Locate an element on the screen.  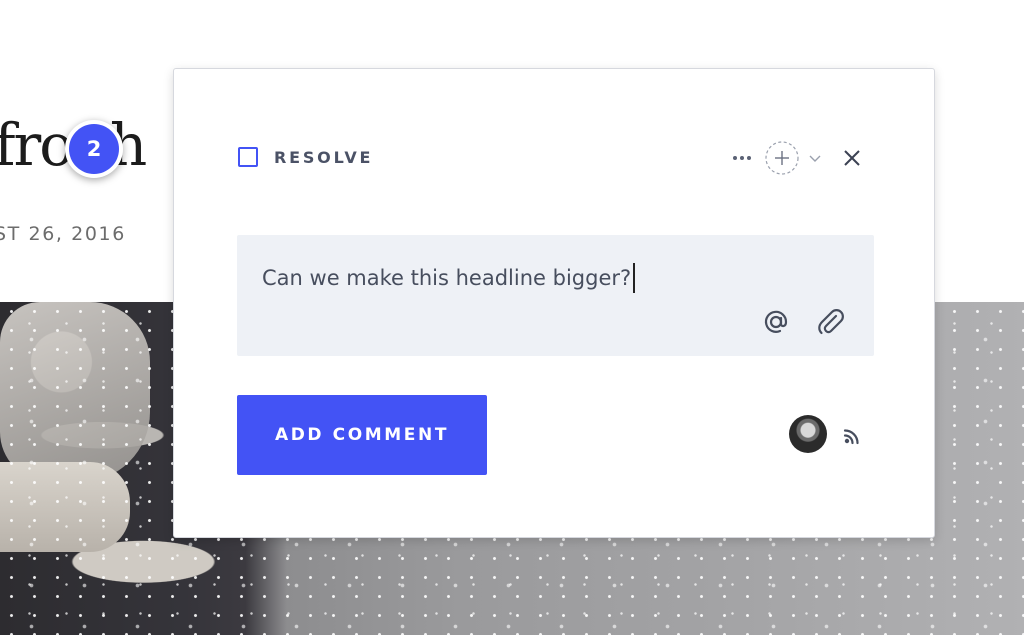
avatar is located at coordinates (808, 434).